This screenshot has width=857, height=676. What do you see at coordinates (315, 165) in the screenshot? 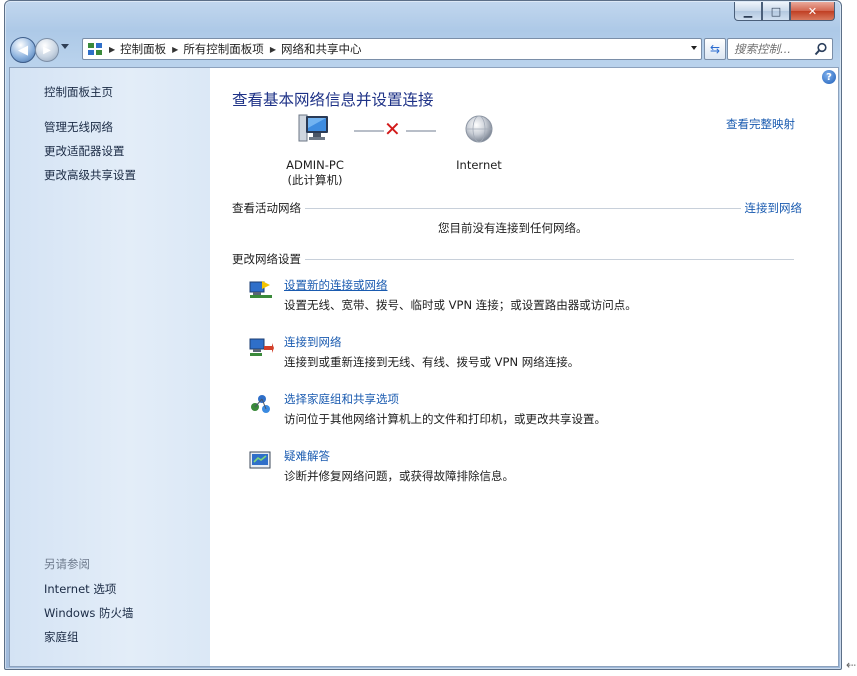
I see `computer-name: ADMIN-PC` at bounding box center [315, 165].